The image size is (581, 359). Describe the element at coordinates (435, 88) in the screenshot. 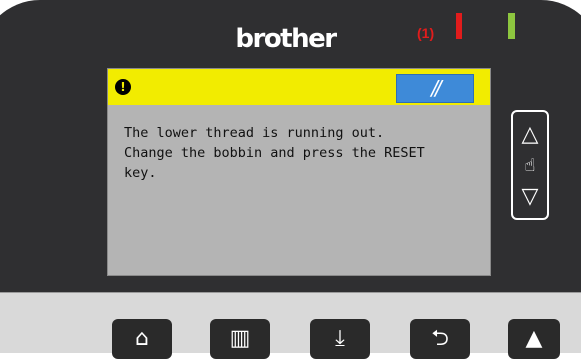

I see `acknowledge-button: //` at that location.